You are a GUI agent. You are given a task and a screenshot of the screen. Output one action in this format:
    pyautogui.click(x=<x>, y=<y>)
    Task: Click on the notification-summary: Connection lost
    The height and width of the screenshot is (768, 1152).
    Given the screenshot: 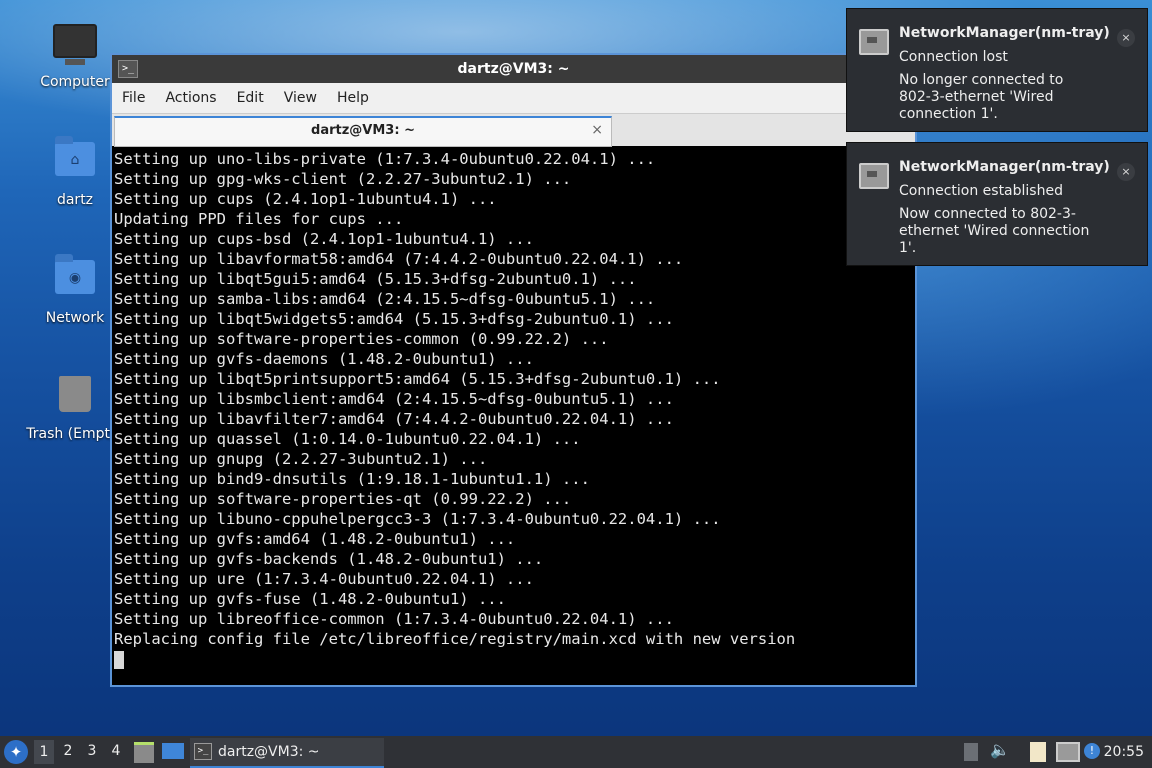 What is the action you would take?
    pyautogui.click(x=953, y=57)
    